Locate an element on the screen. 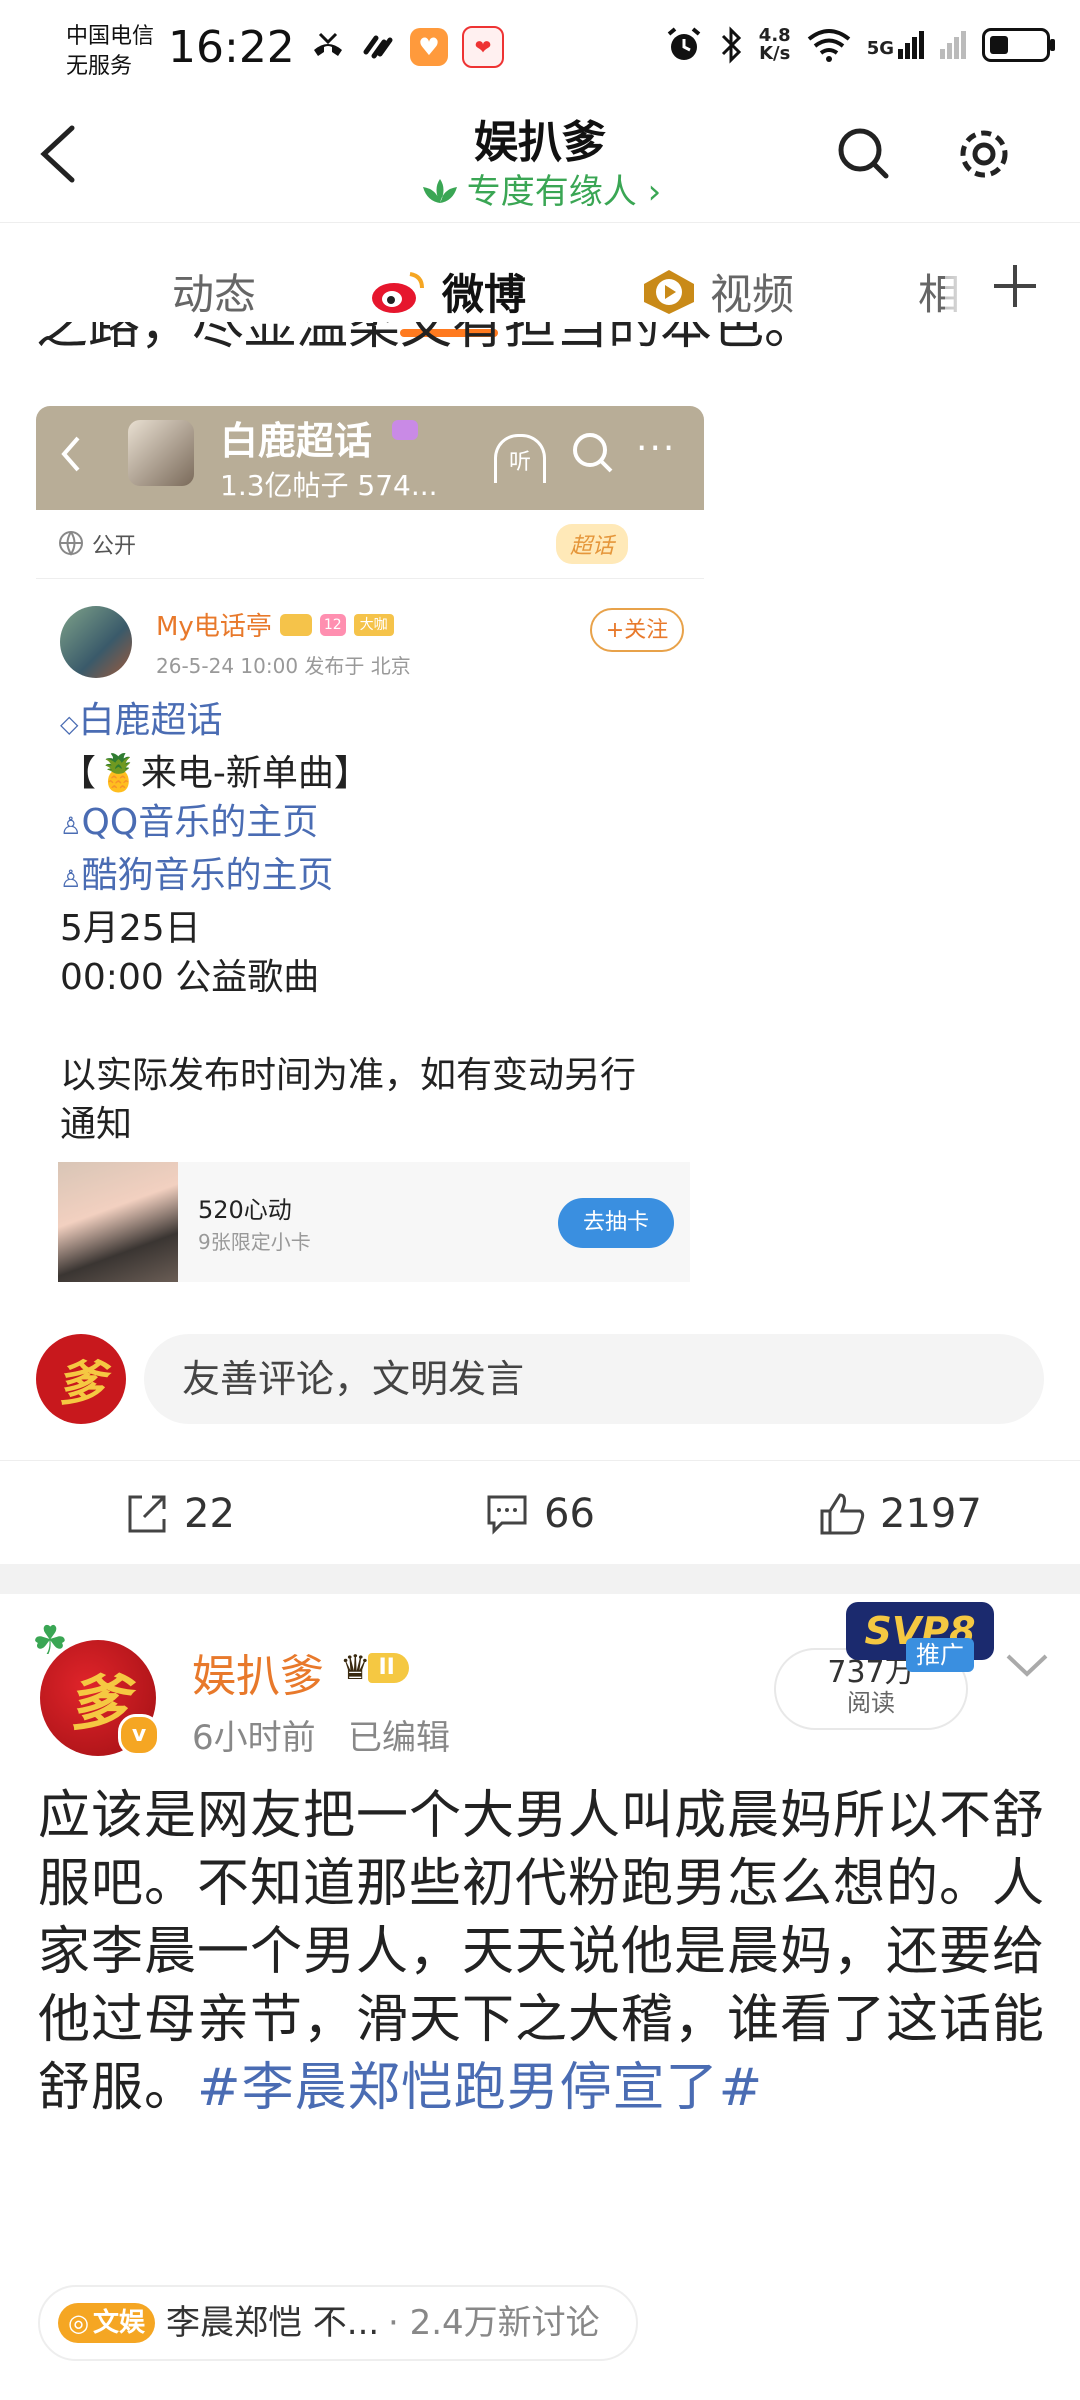 The width and height of the screenshot is (1080, 2400). supertopic-header: 白鹿超话 1.3亿帖子 574... 听 ··· is located at coordinates (370, 458).